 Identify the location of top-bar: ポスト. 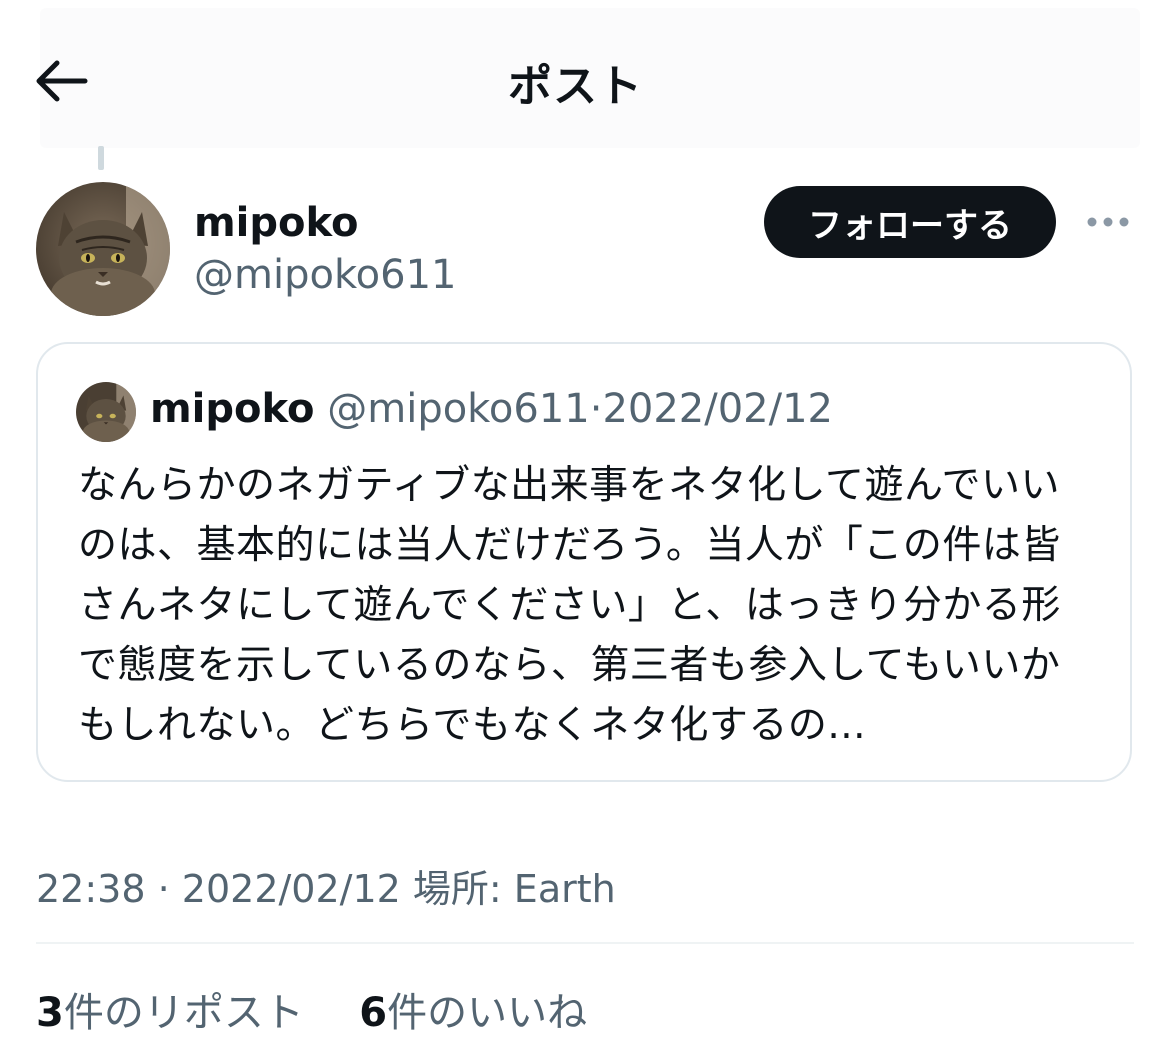
(575, 75).